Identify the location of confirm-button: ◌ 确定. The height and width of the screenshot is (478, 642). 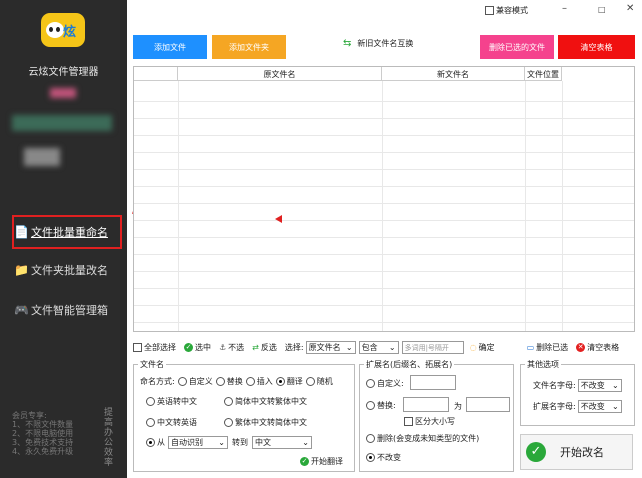
(482, 347).